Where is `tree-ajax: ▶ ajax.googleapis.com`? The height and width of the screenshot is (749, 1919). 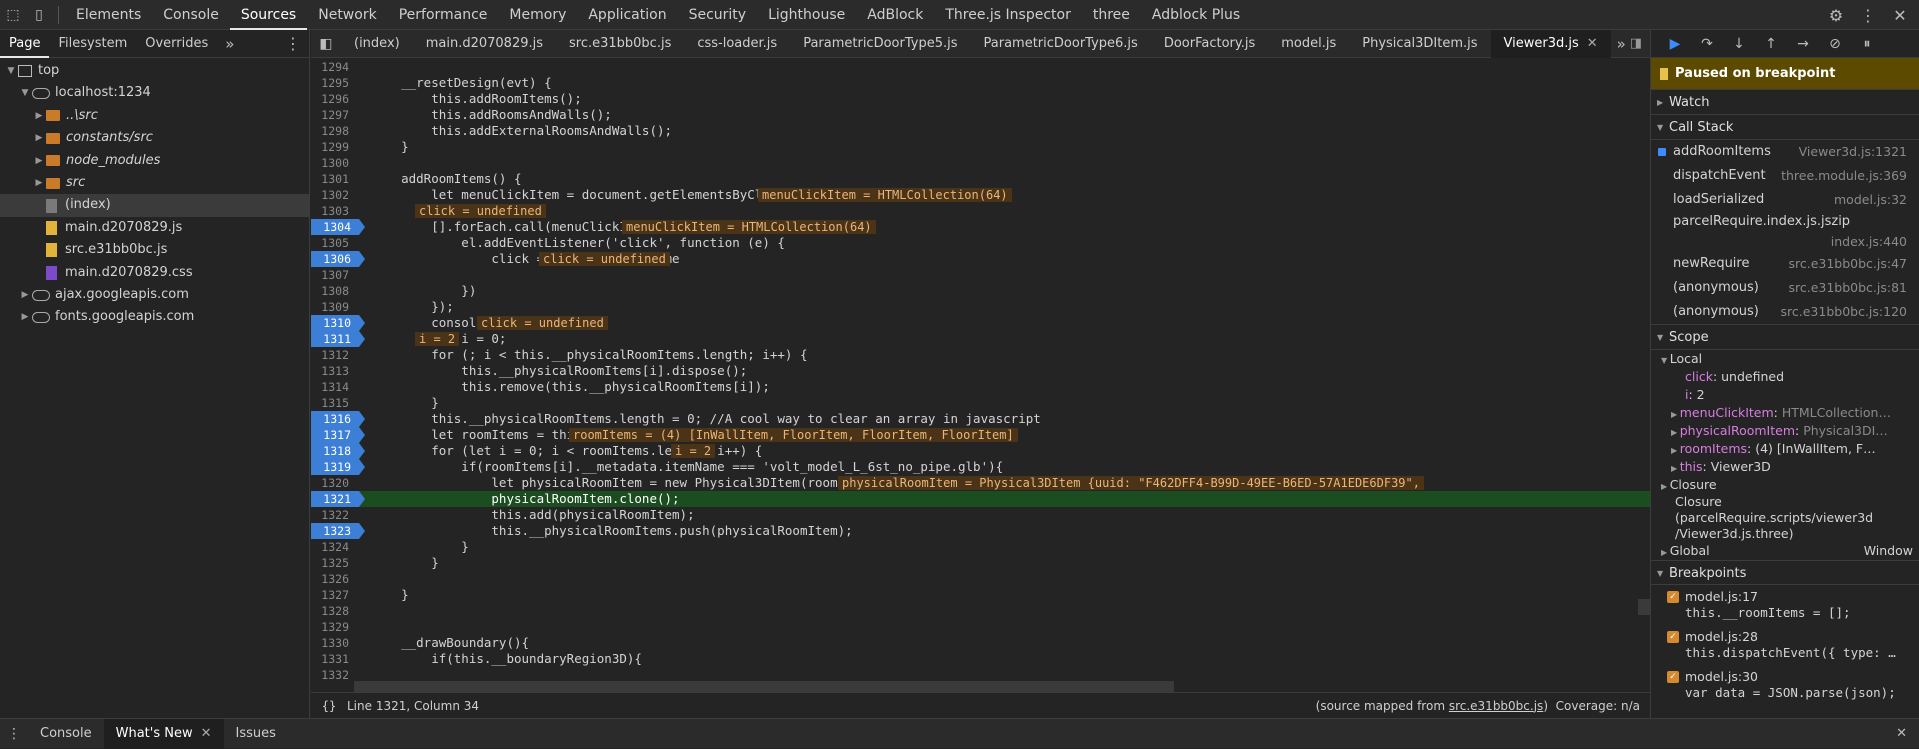
tree-ajax: ▶ ajax.googleapis.com is located at coordinates (154, 295).